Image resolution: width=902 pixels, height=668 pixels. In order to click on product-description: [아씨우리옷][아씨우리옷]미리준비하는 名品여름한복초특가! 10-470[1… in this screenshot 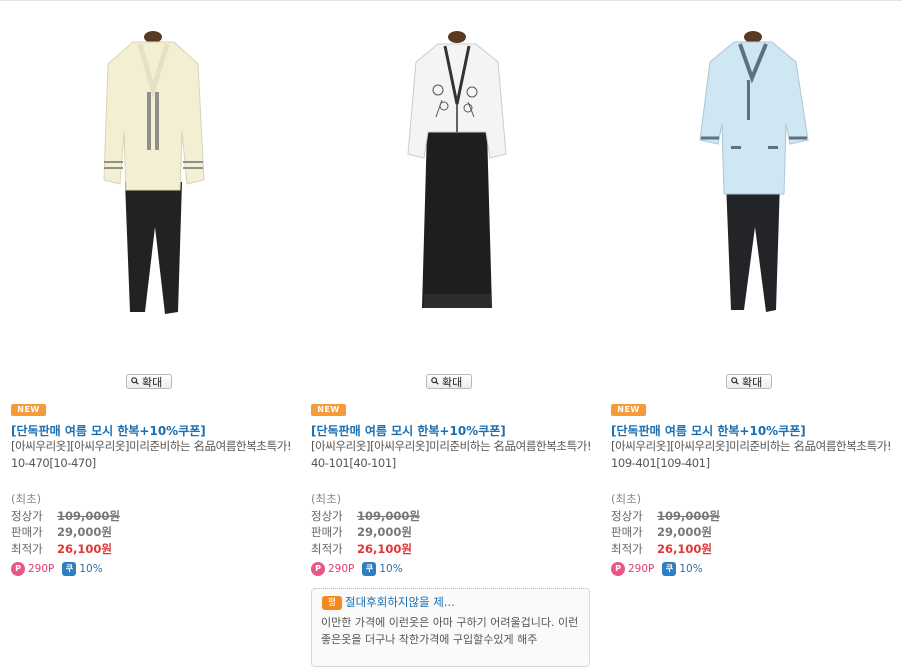, I will do `click(153, 455)`.